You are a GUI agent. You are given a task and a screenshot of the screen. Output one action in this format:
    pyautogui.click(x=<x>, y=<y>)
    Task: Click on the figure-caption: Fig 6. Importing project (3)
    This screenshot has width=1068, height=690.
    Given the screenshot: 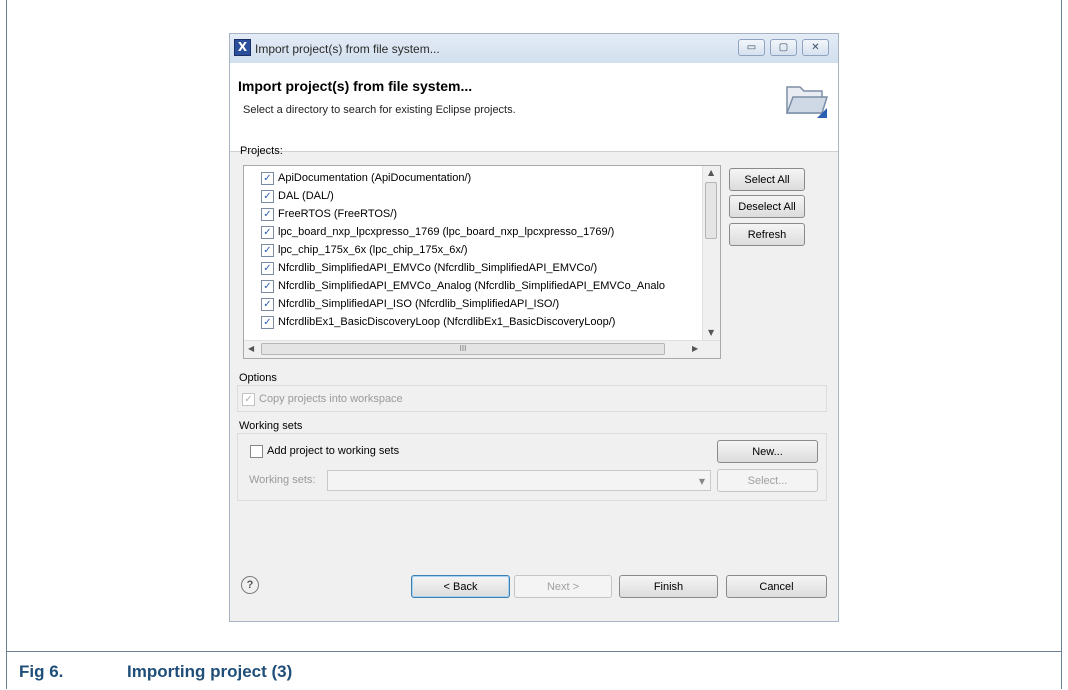 What is the action you would take?
    pyautogui.click(x=155, y=672)
    